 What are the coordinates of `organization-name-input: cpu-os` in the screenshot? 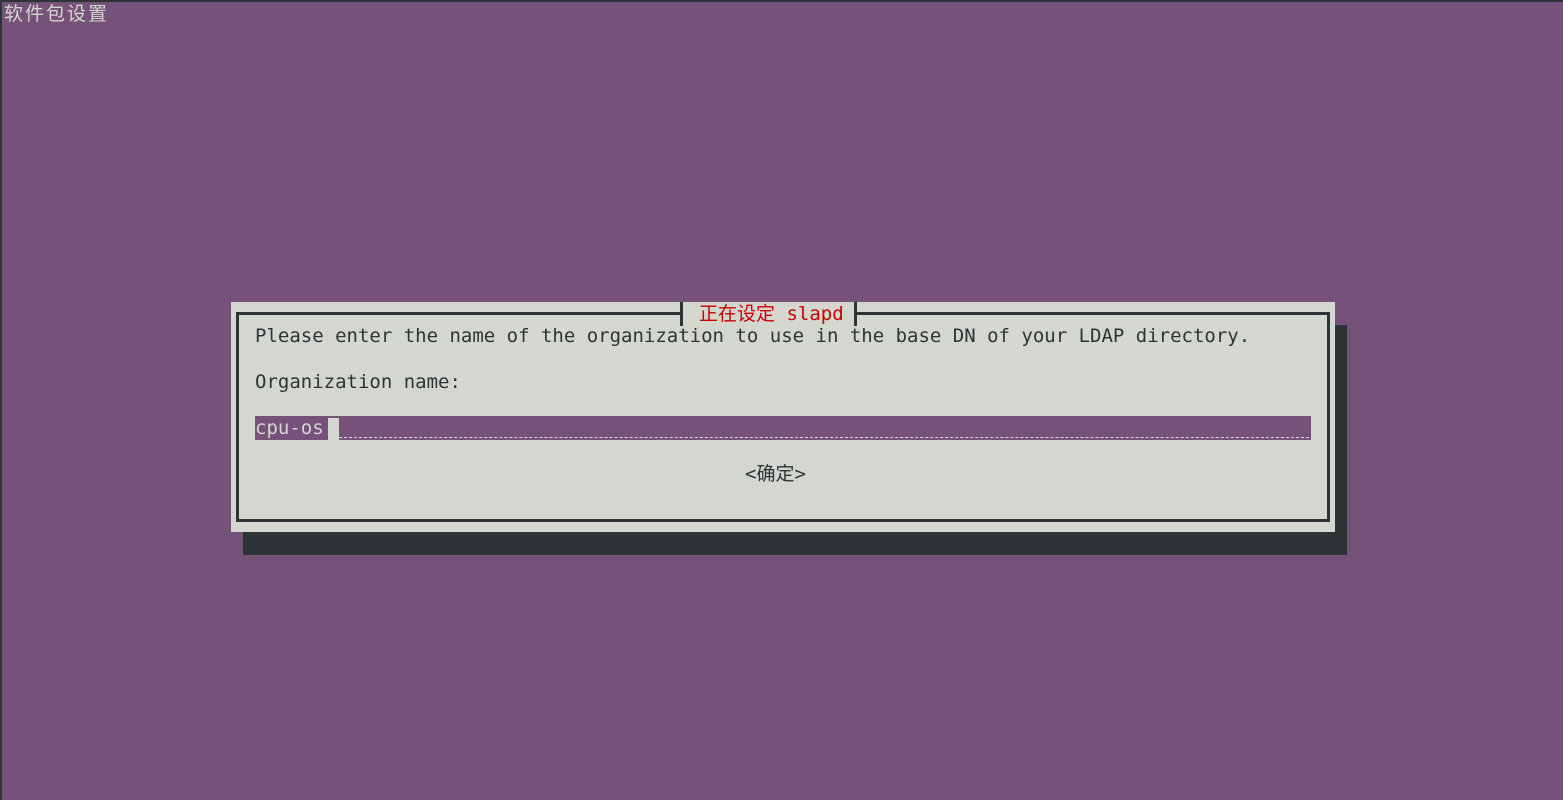 It's located at (783, 428).